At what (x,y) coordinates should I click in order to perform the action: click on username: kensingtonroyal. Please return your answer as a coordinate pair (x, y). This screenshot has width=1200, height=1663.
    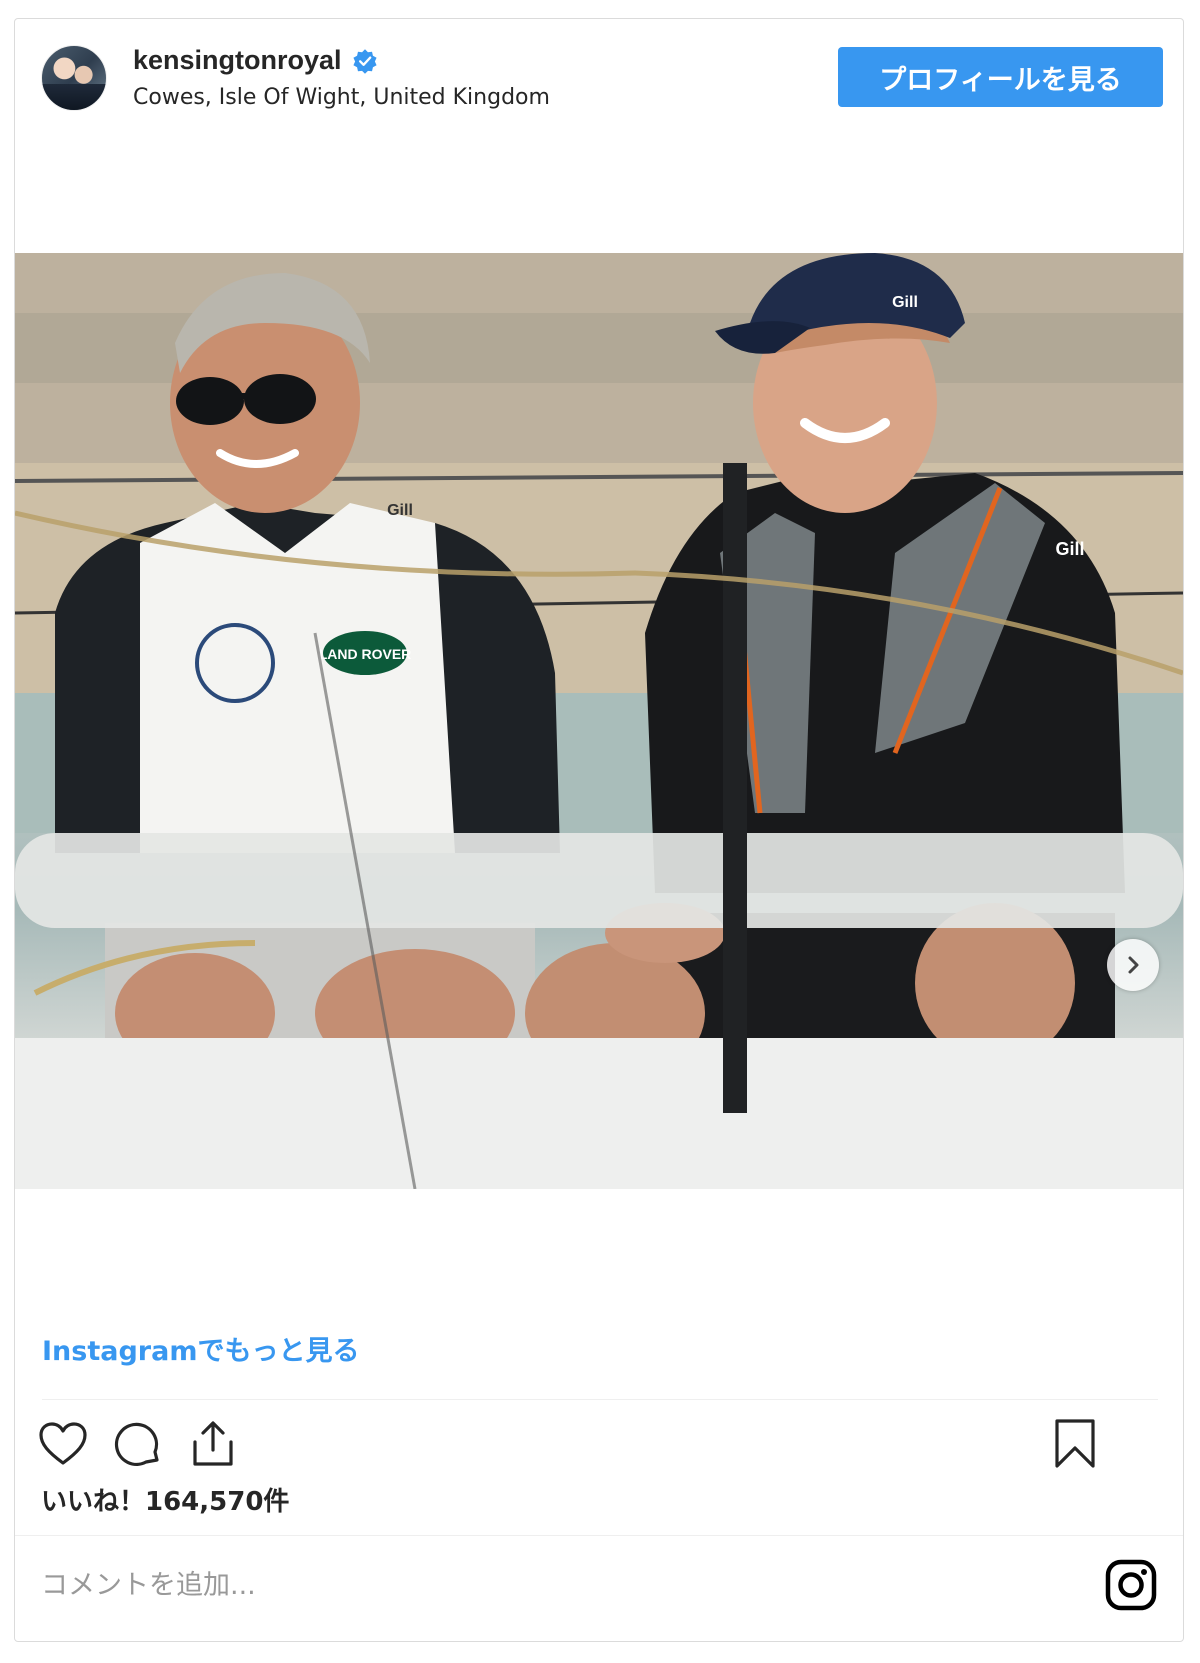
    Looking at the image, I should click on (237, 60).